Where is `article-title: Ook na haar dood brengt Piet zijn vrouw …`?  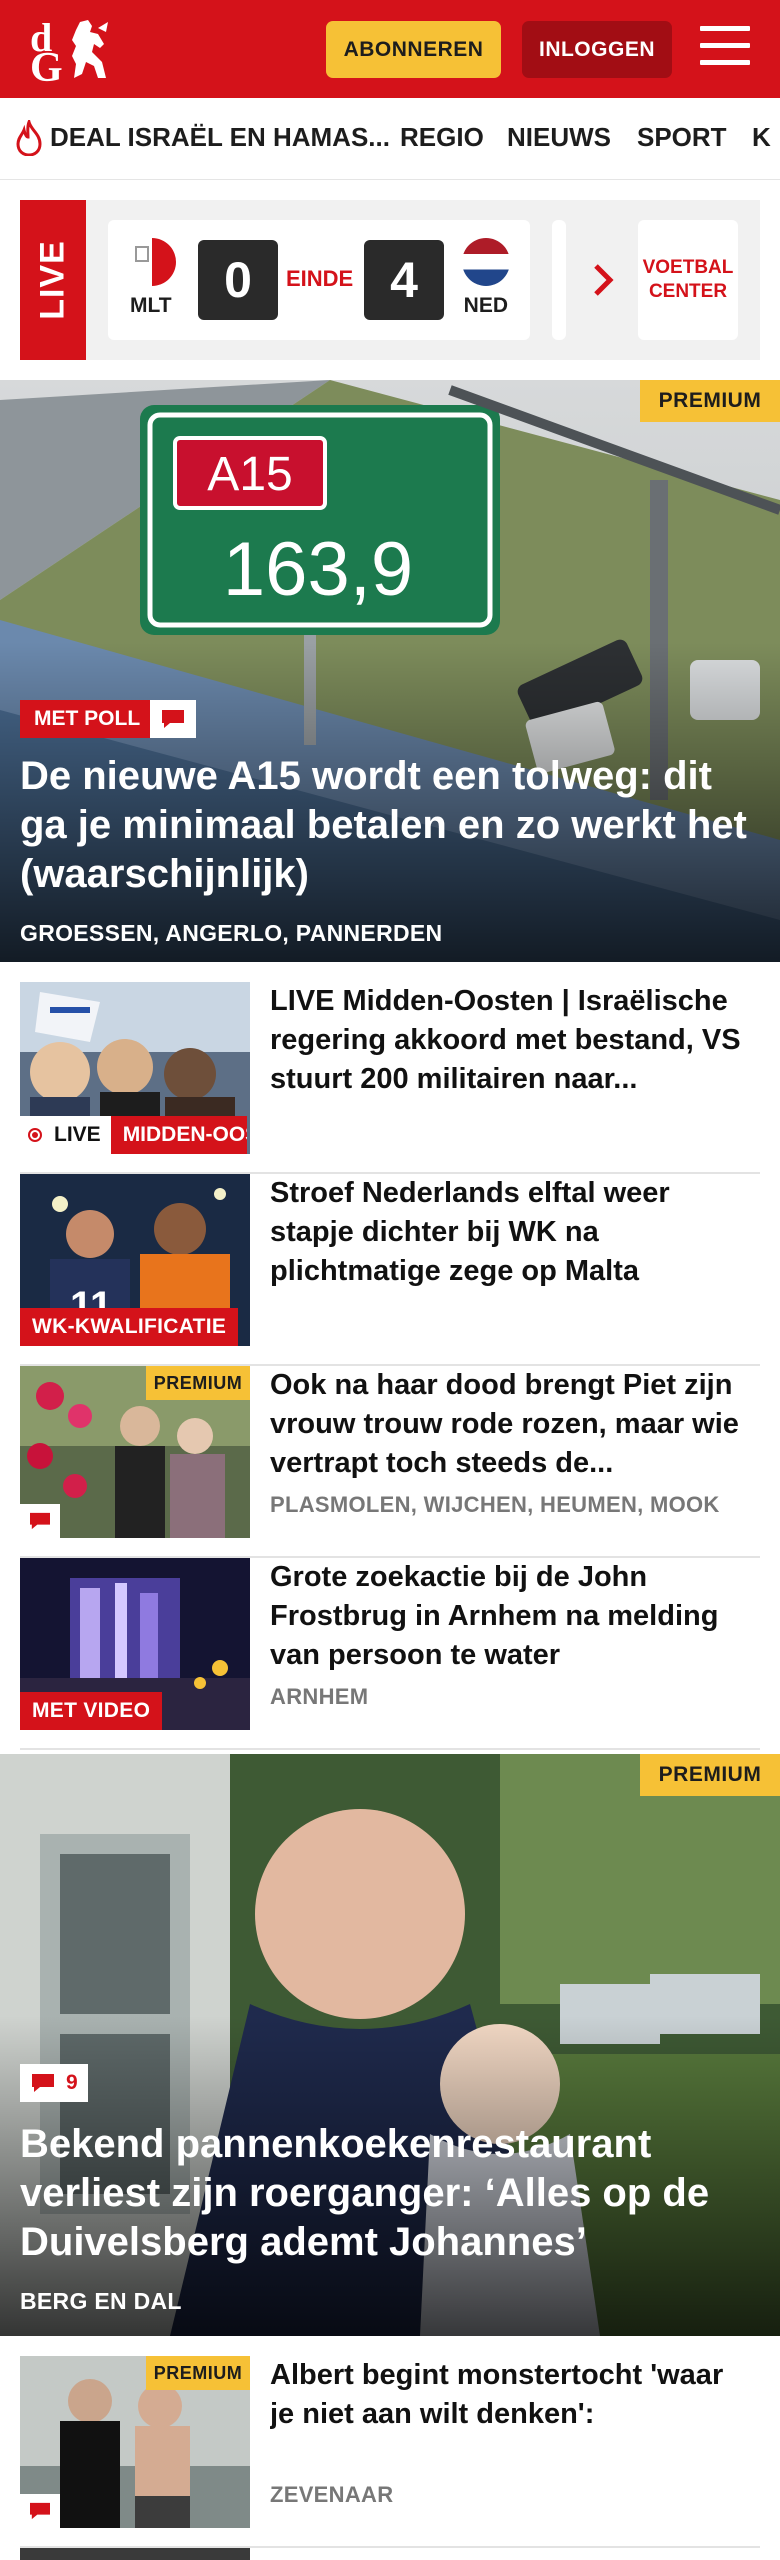
article-title: Ook na haar dood brengt Piet zijn vrouw … is located at coordinates (510, 1424).